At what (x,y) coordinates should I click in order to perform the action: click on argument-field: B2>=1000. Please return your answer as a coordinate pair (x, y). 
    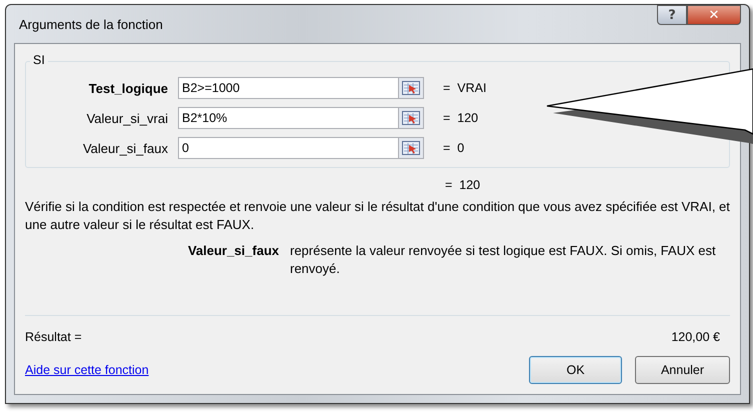
    Looking at the image, I should click on (301, 88).